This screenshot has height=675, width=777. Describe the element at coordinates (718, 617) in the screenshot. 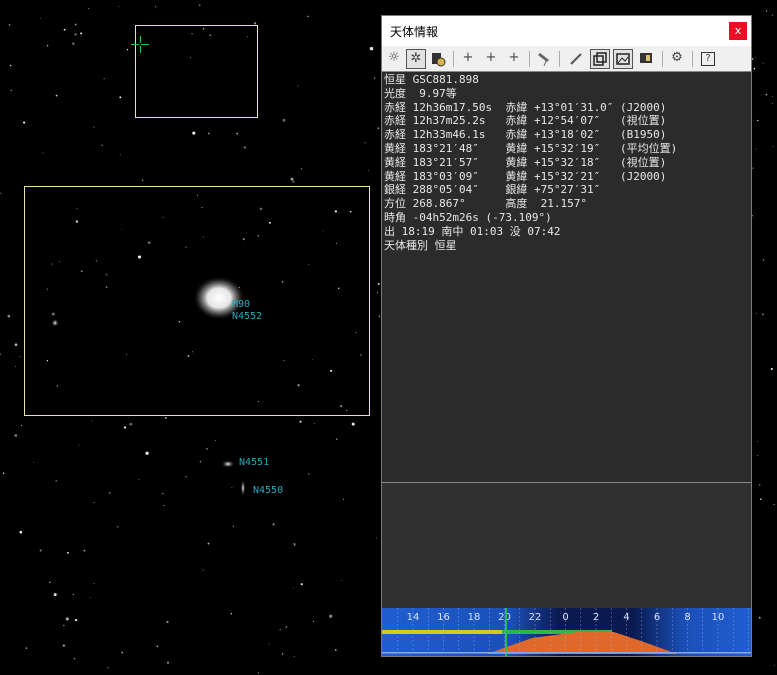

I see `timeline-hour-label: 10` at that location.